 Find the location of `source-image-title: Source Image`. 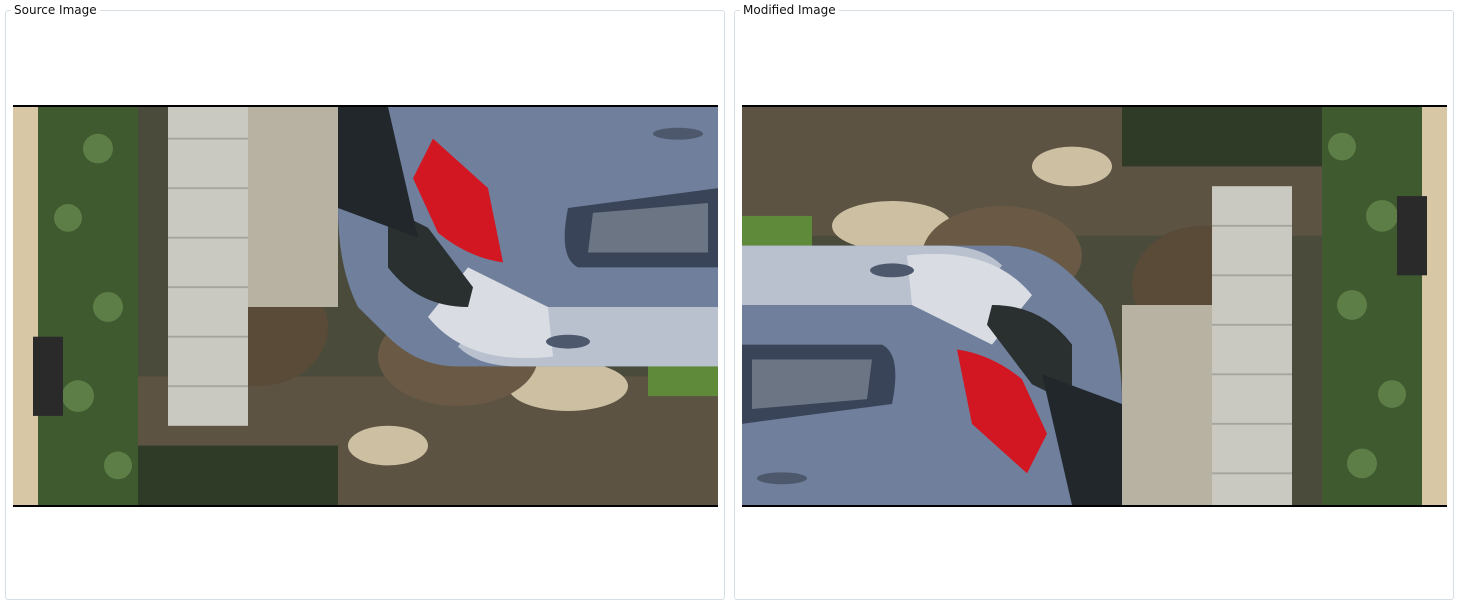

source-image-title: Source Image is located at coordinates (55, 10).